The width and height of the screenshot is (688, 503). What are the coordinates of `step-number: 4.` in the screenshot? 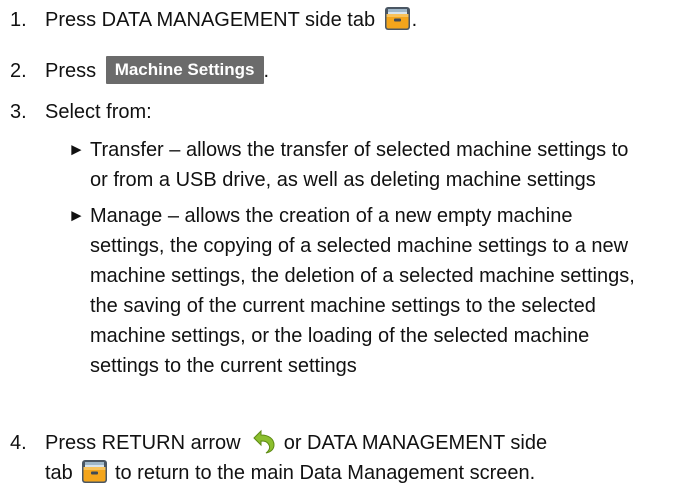 It's located at (18, 443).